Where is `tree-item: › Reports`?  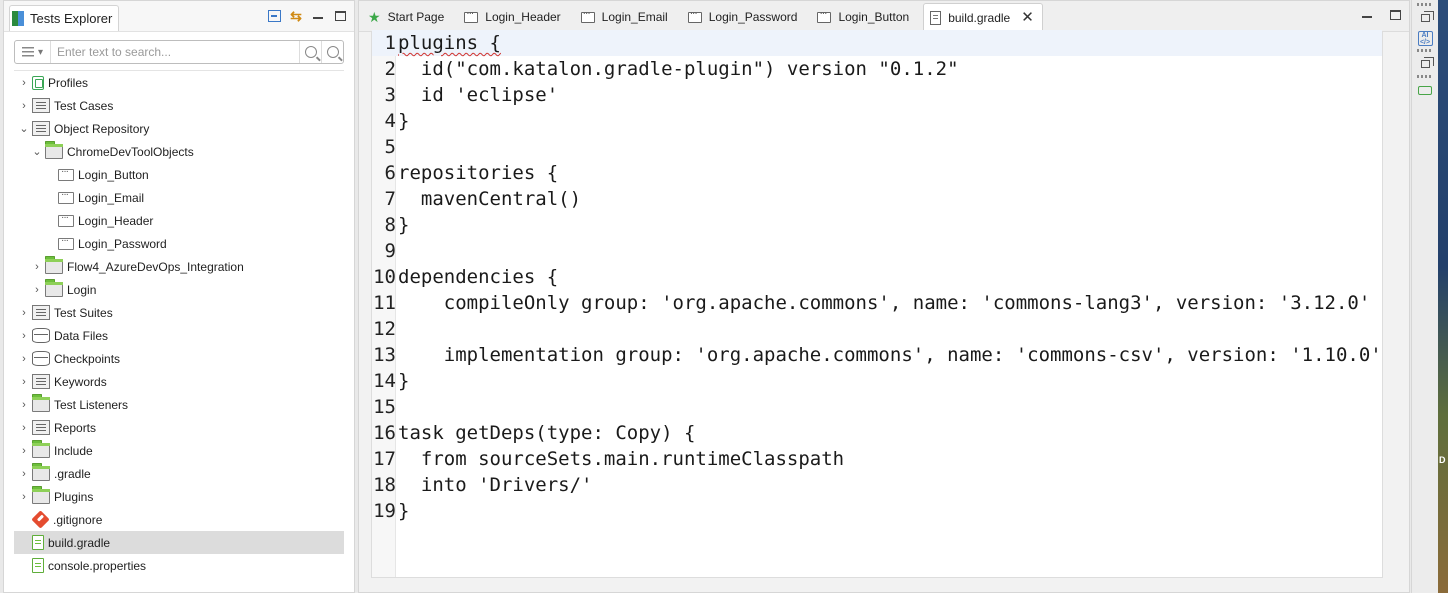 tree-item: › Reports is located at coordinates (179, 427).